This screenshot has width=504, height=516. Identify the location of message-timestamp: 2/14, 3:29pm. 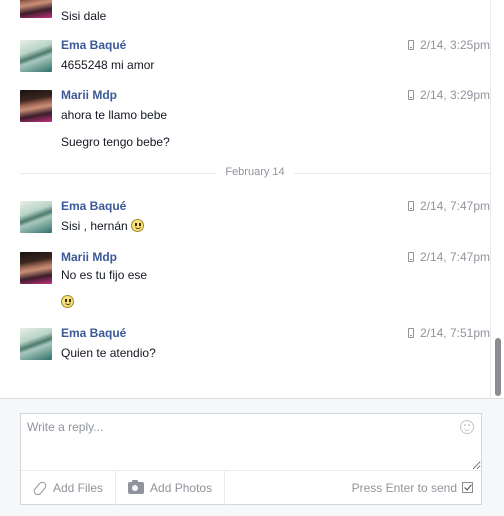
(448, 95).